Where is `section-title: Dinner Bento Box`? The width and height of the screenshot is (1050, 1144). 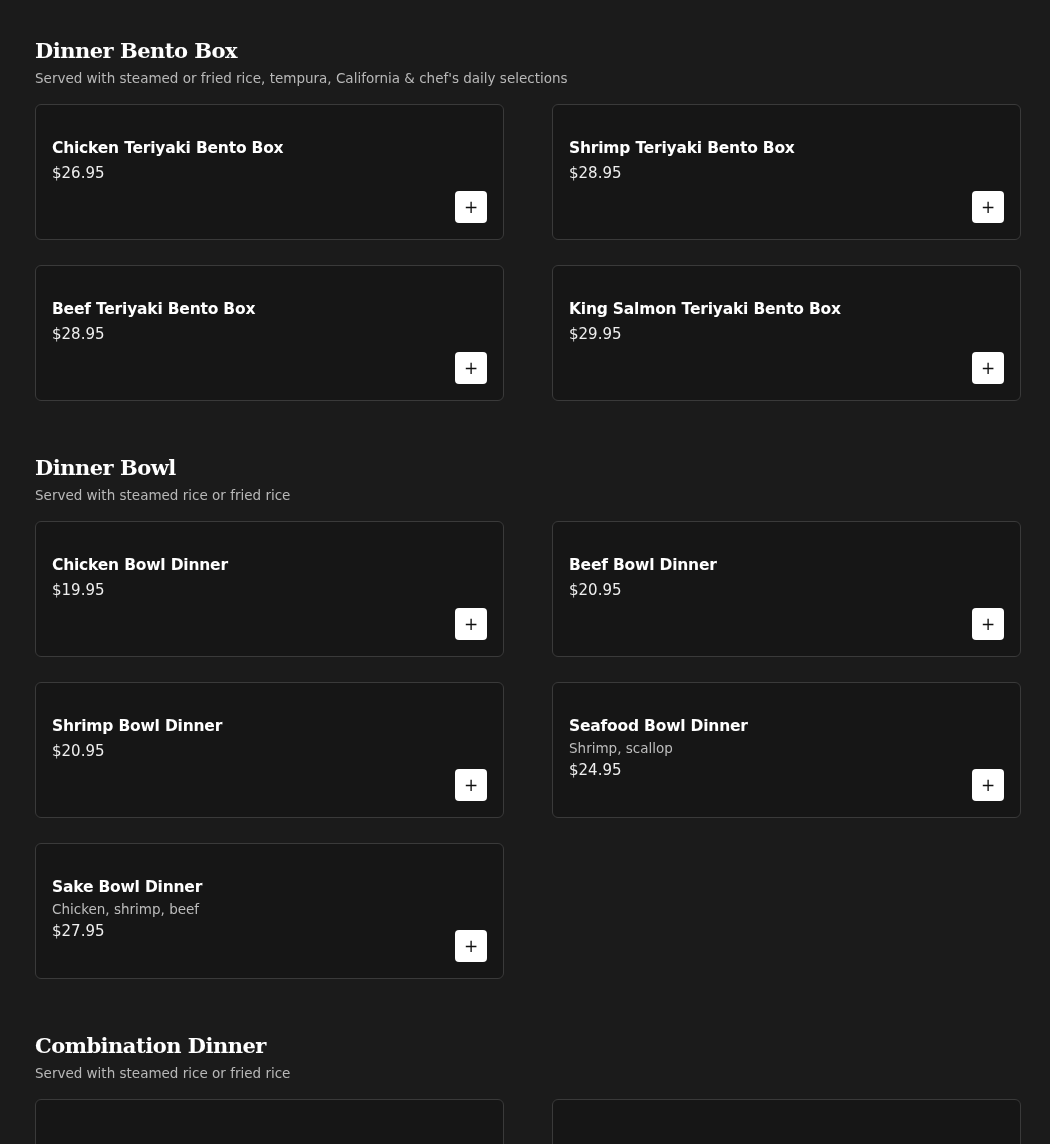
section-title: Dinner Bento Box is located at coordinates (137, 51).